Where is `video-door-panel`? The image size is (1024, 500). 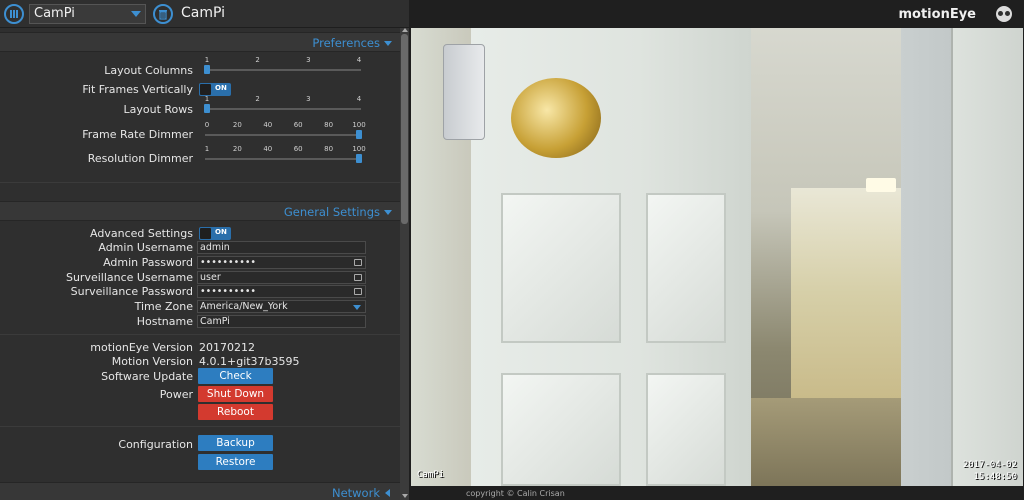 video-door-panel is located at coordinates (561, 429).